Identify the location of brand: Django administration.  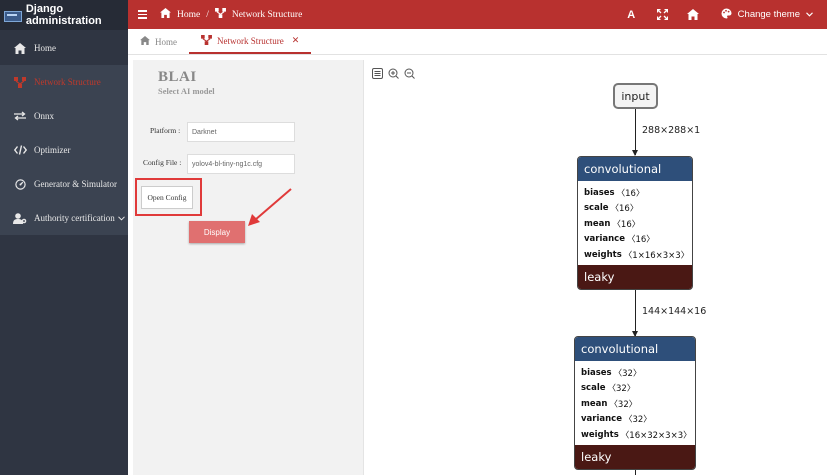
(64, 15).